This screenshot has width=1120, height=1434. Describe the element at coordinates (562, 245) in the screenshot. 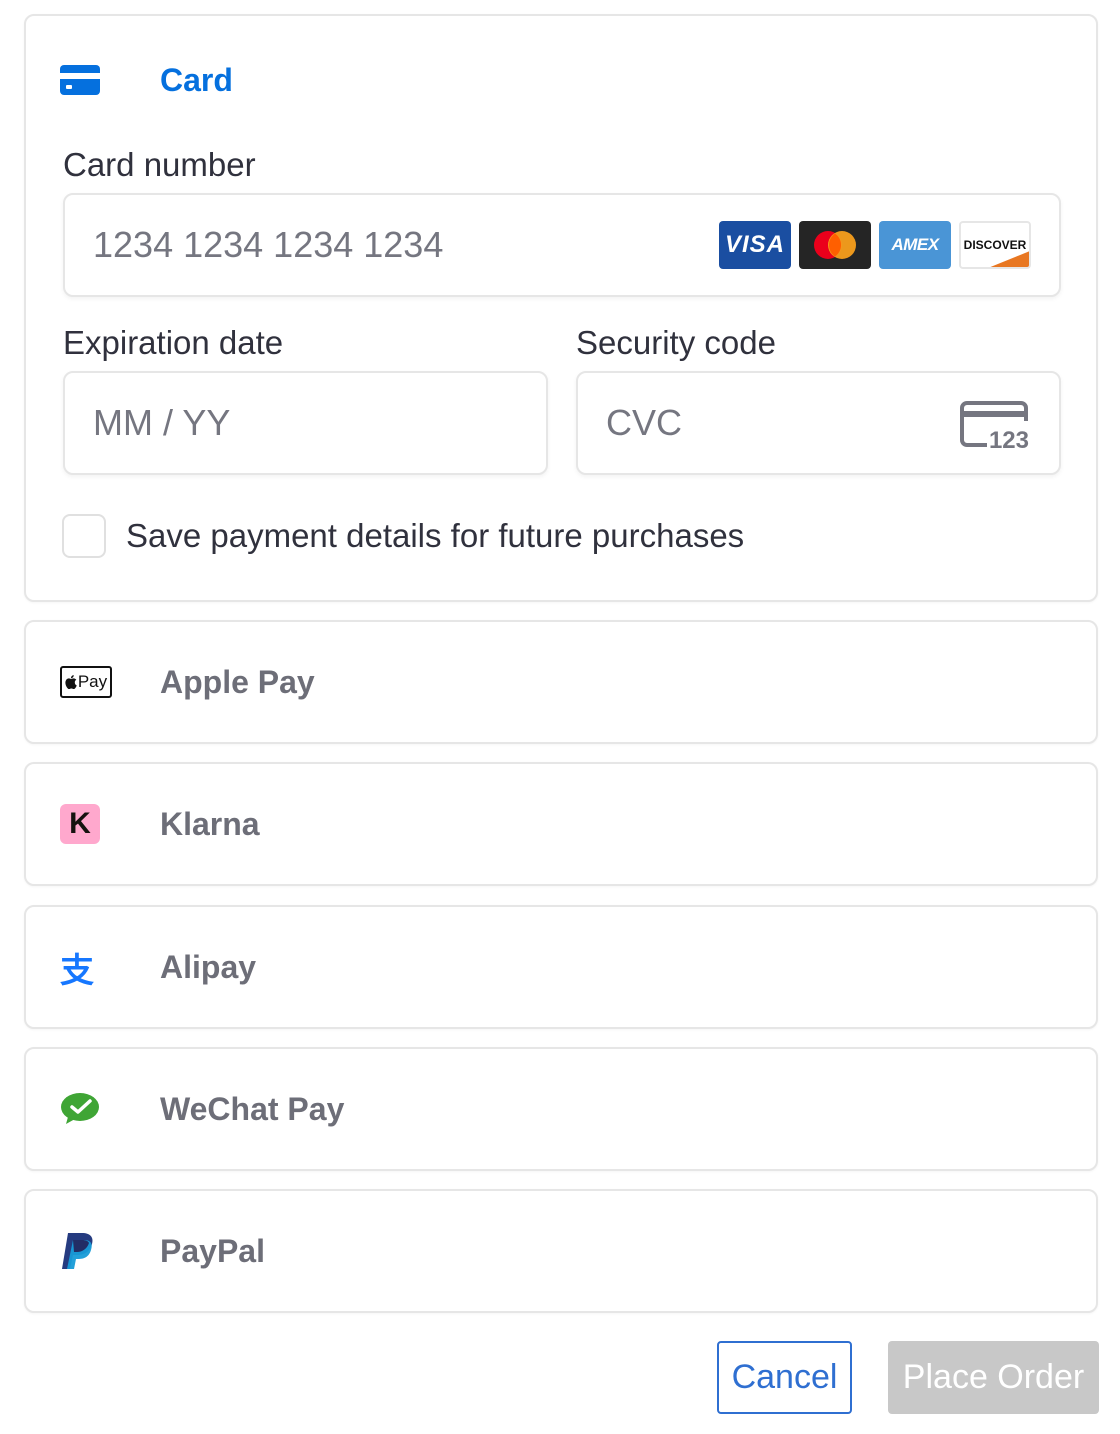

I see `card-number-input: 1234 1234 1234 1234 VISA AMEX DISCOVER` at that location.